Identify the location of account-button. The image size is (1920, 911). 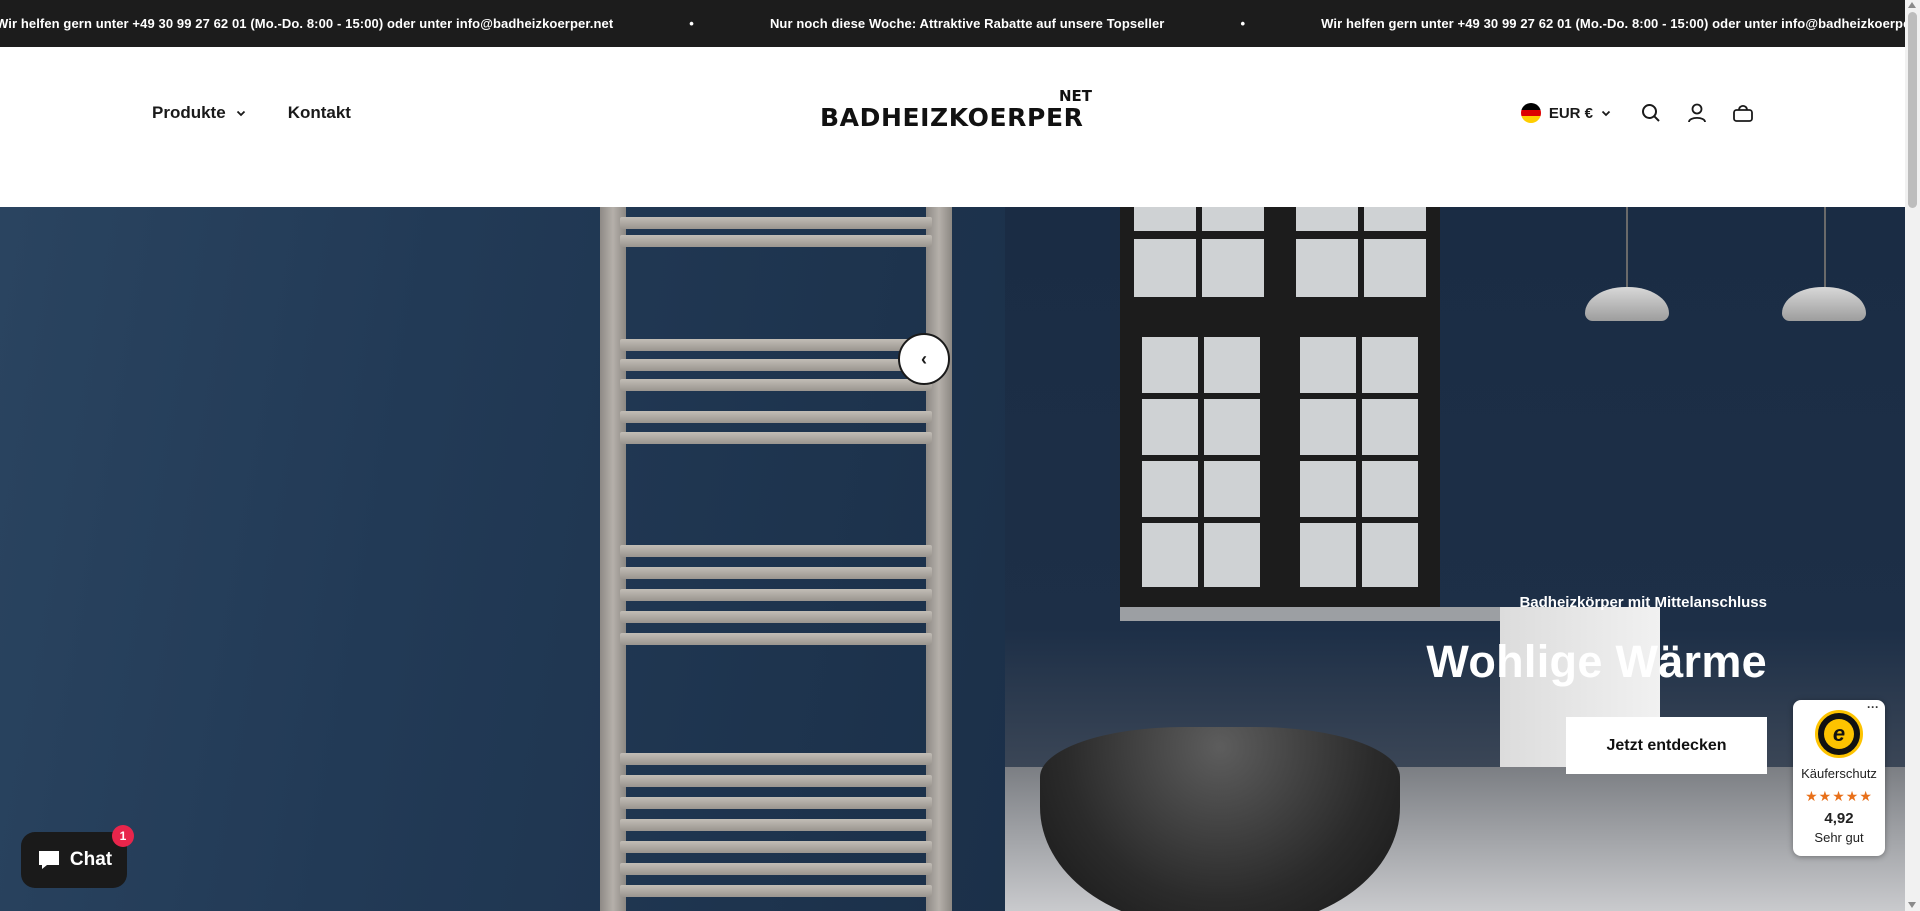
(1697, 113).